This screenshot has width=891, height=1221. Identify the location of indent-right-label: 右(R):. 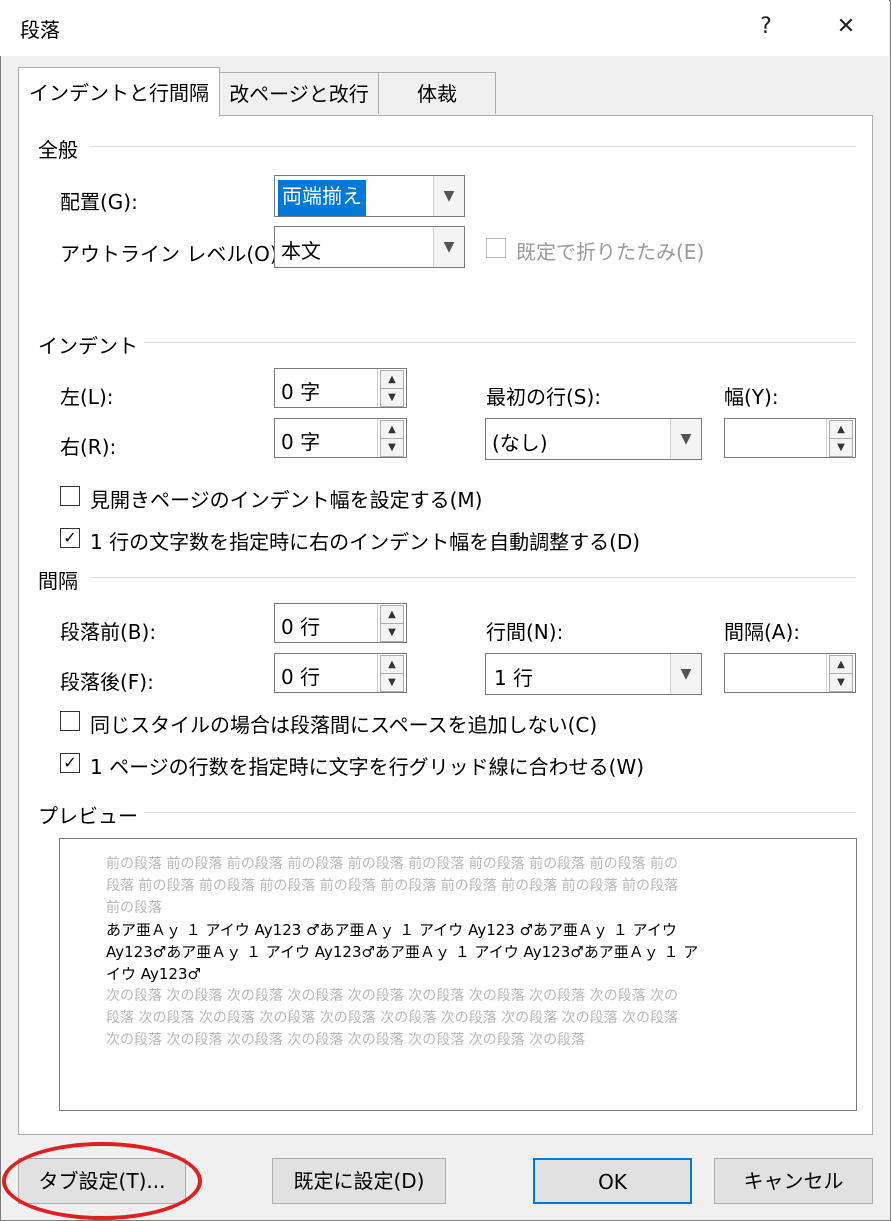
(88, 447).